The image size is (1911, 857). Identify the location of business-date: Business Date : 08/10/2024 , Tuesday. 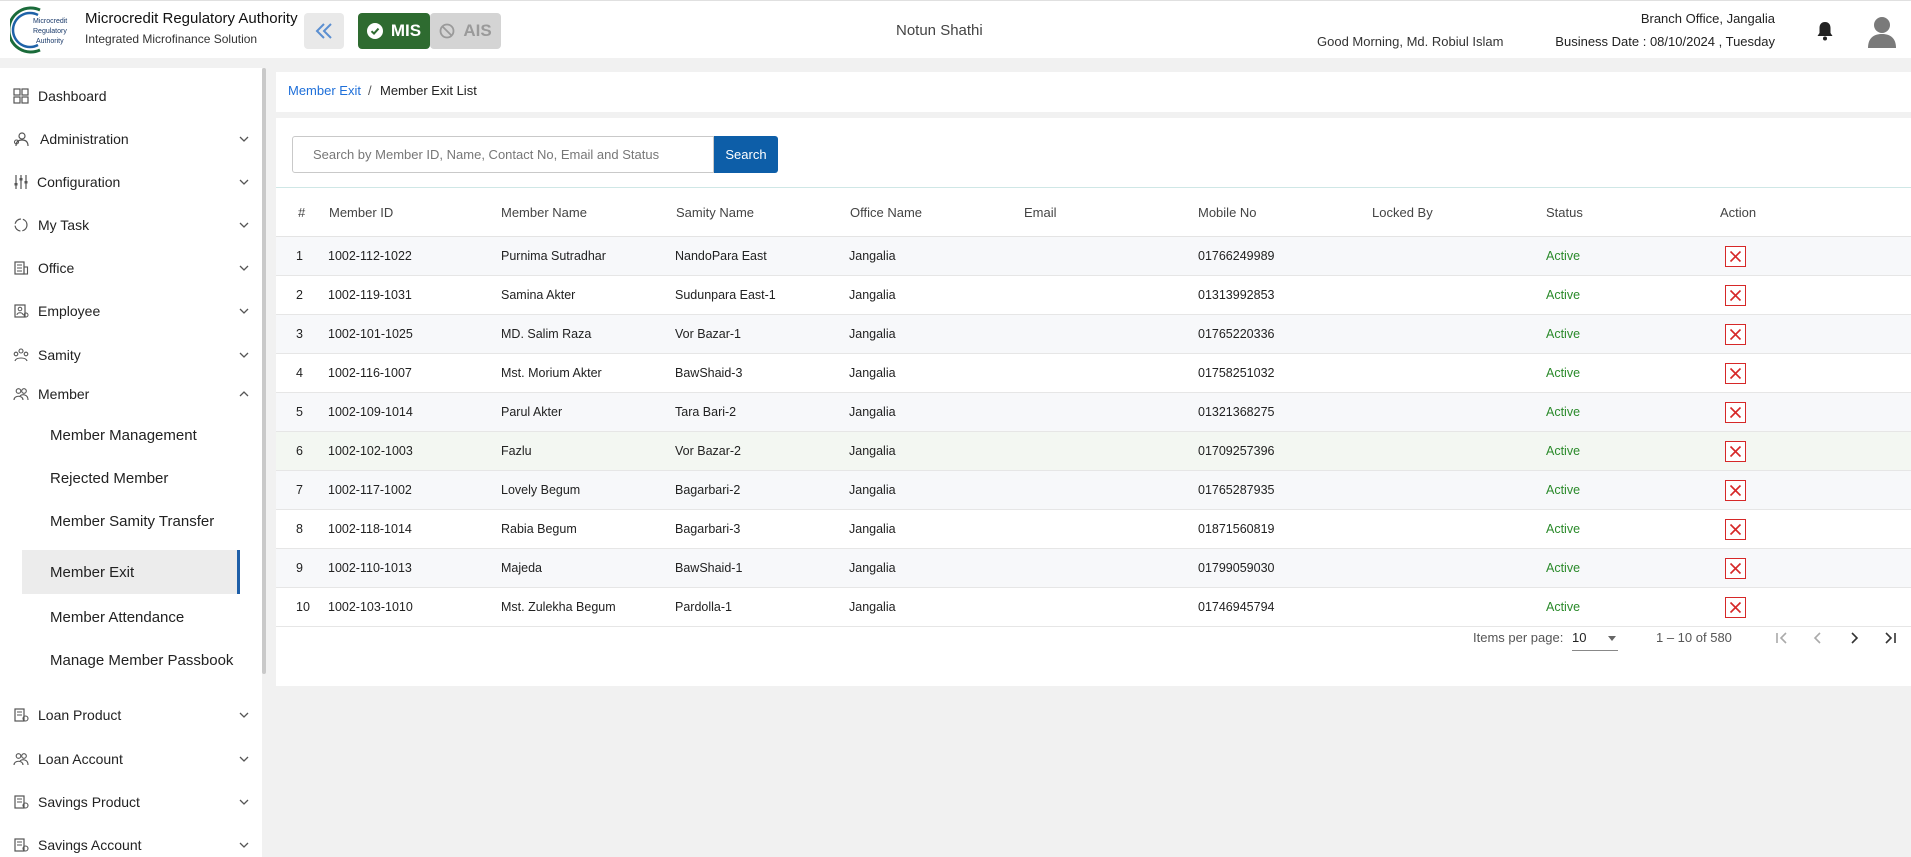
(1665, 41).